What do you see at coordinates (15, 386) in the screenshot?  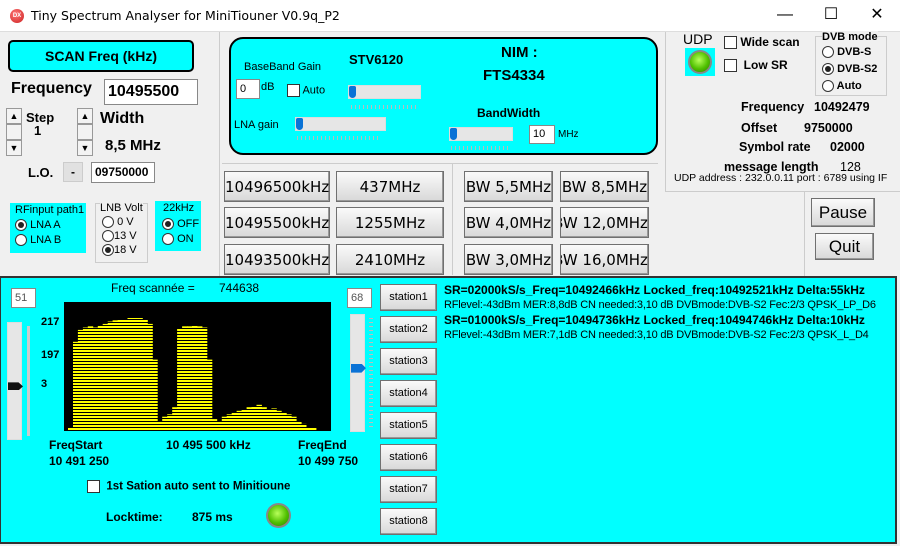 I see `left-slider-thumb` at bounding box center [15, 386].